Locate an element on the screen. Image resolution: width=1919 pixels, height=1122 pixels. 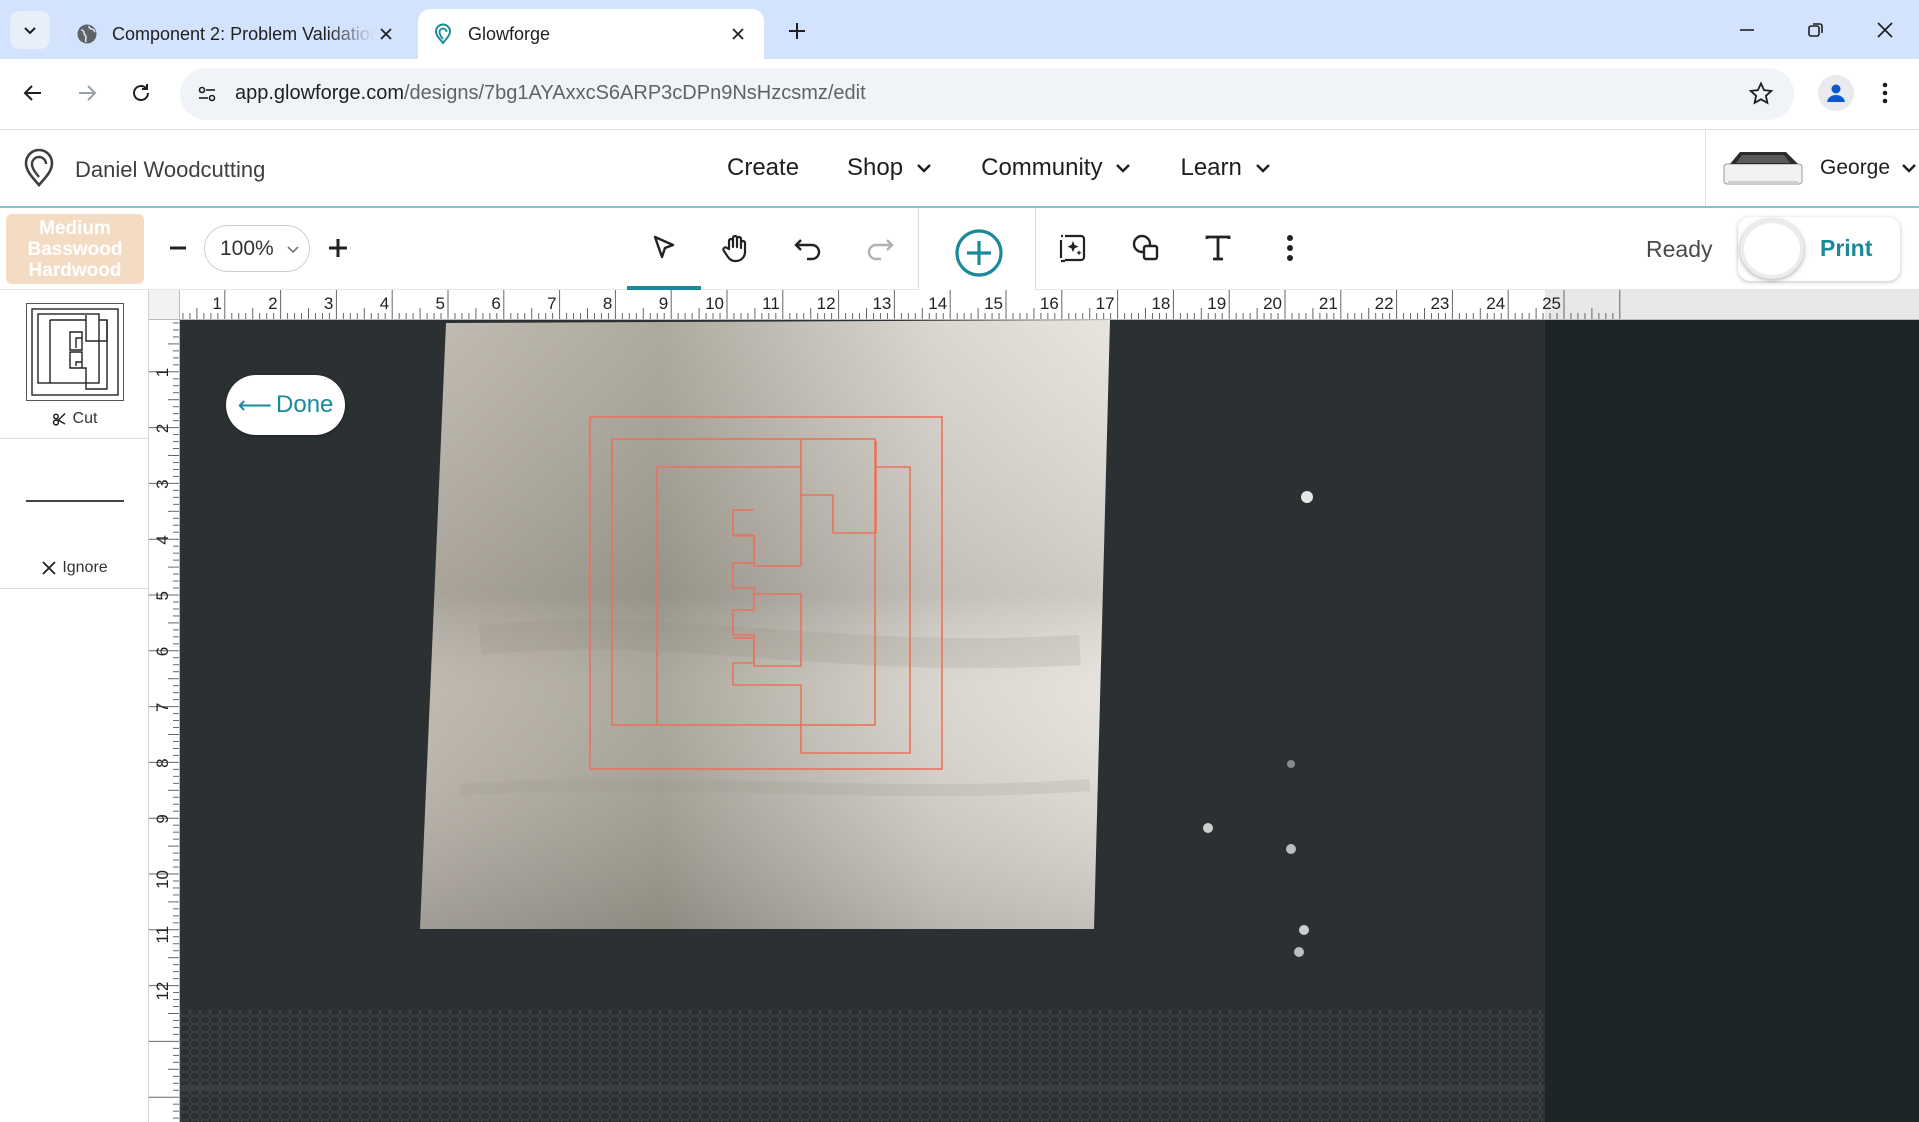
pointer-arrow-icon is located at coordinates (664, 247).